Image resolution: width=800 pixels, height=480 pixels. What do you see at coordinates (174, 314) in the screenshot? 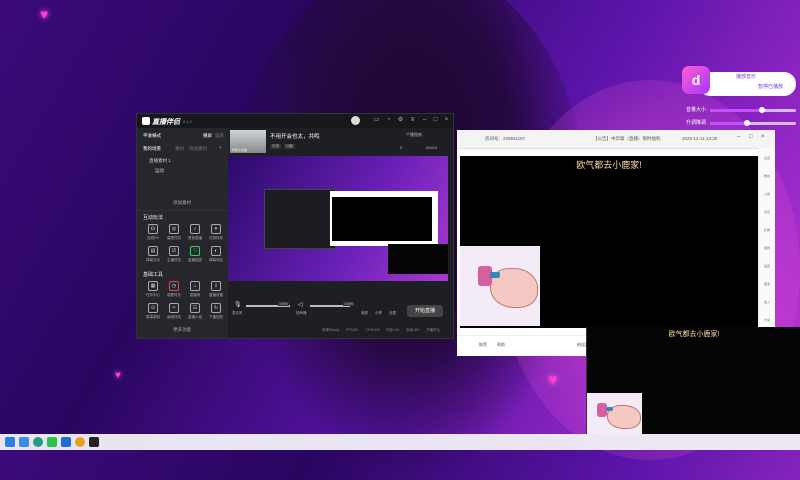
I see `tool-effects: ✧ 画面特效` at bounding box center [174, 314].